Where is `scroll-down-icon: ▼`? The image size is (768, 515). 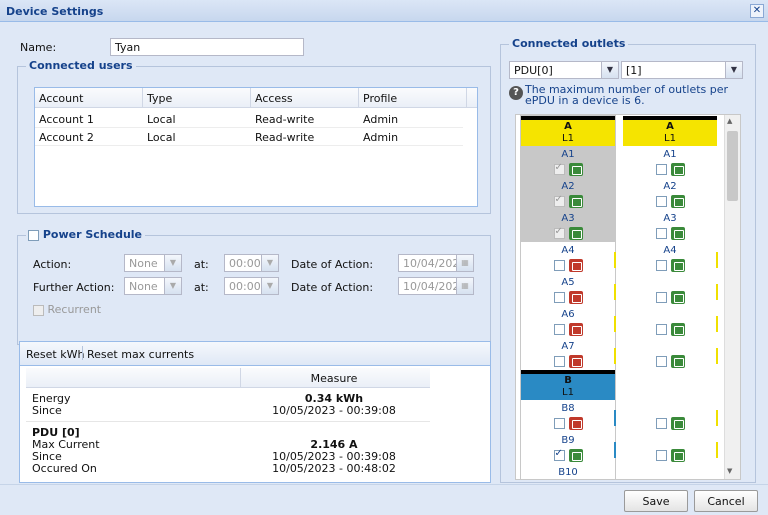 scroll-down-icon: ▼ is located at coordinates (729, 471).